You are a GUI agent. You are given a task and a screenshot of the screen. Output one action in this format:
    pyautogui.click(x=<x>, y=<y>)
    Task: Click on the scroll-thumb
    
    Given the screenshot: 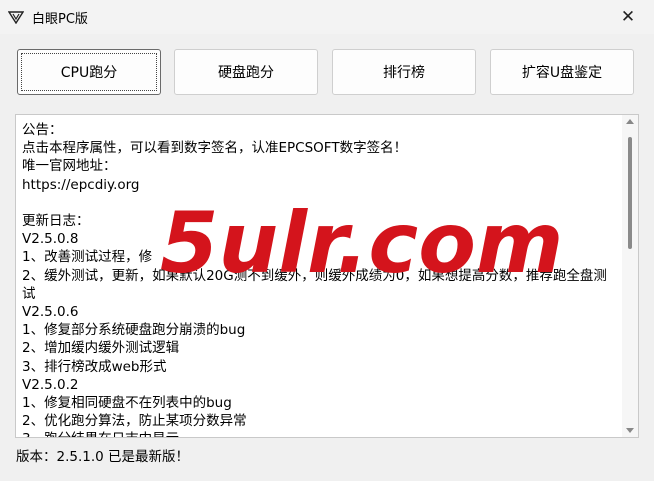 What is the action you would take?
    pyautogui.click(x=630, y=193)
    